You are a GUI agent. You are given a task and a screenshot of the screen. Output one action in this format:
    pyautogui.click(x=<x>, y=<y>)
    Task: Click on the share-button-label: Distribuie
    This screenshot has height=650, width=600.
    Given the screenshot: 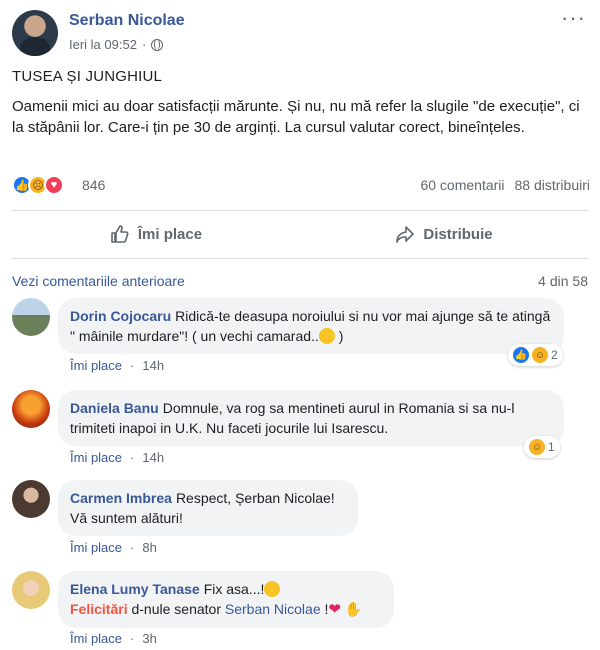 What is the action you would take?
    pyautogui.click(x=458, y=234)
    